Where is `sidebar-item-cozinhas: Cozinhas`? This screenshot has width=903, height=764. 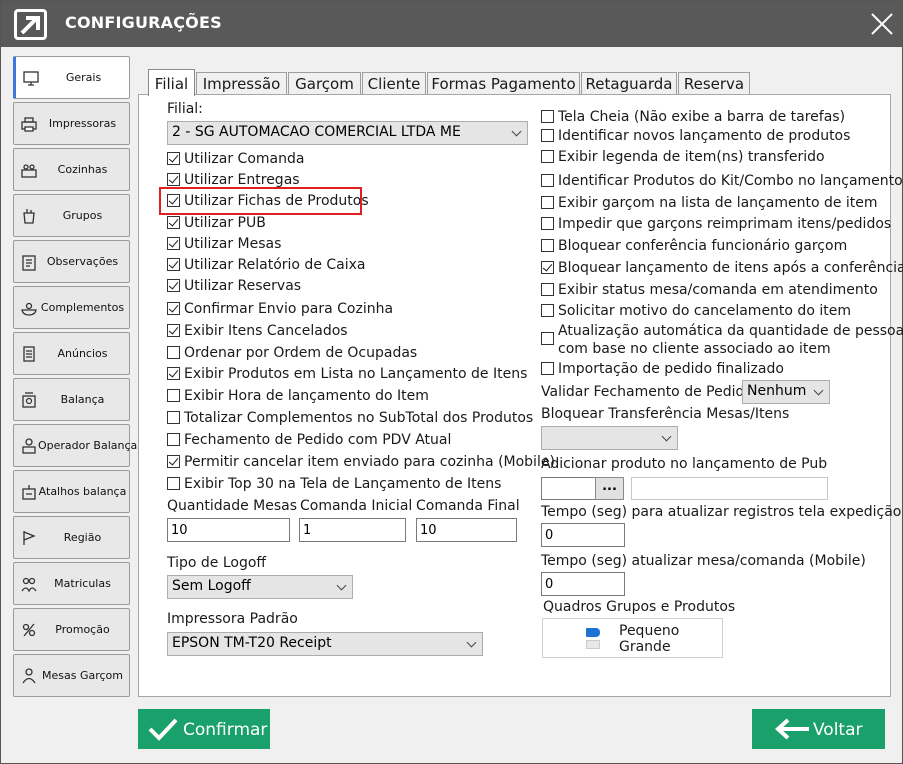
sidebar-item-cozinhas: Cozinhas is located at coordinates (71, 169).